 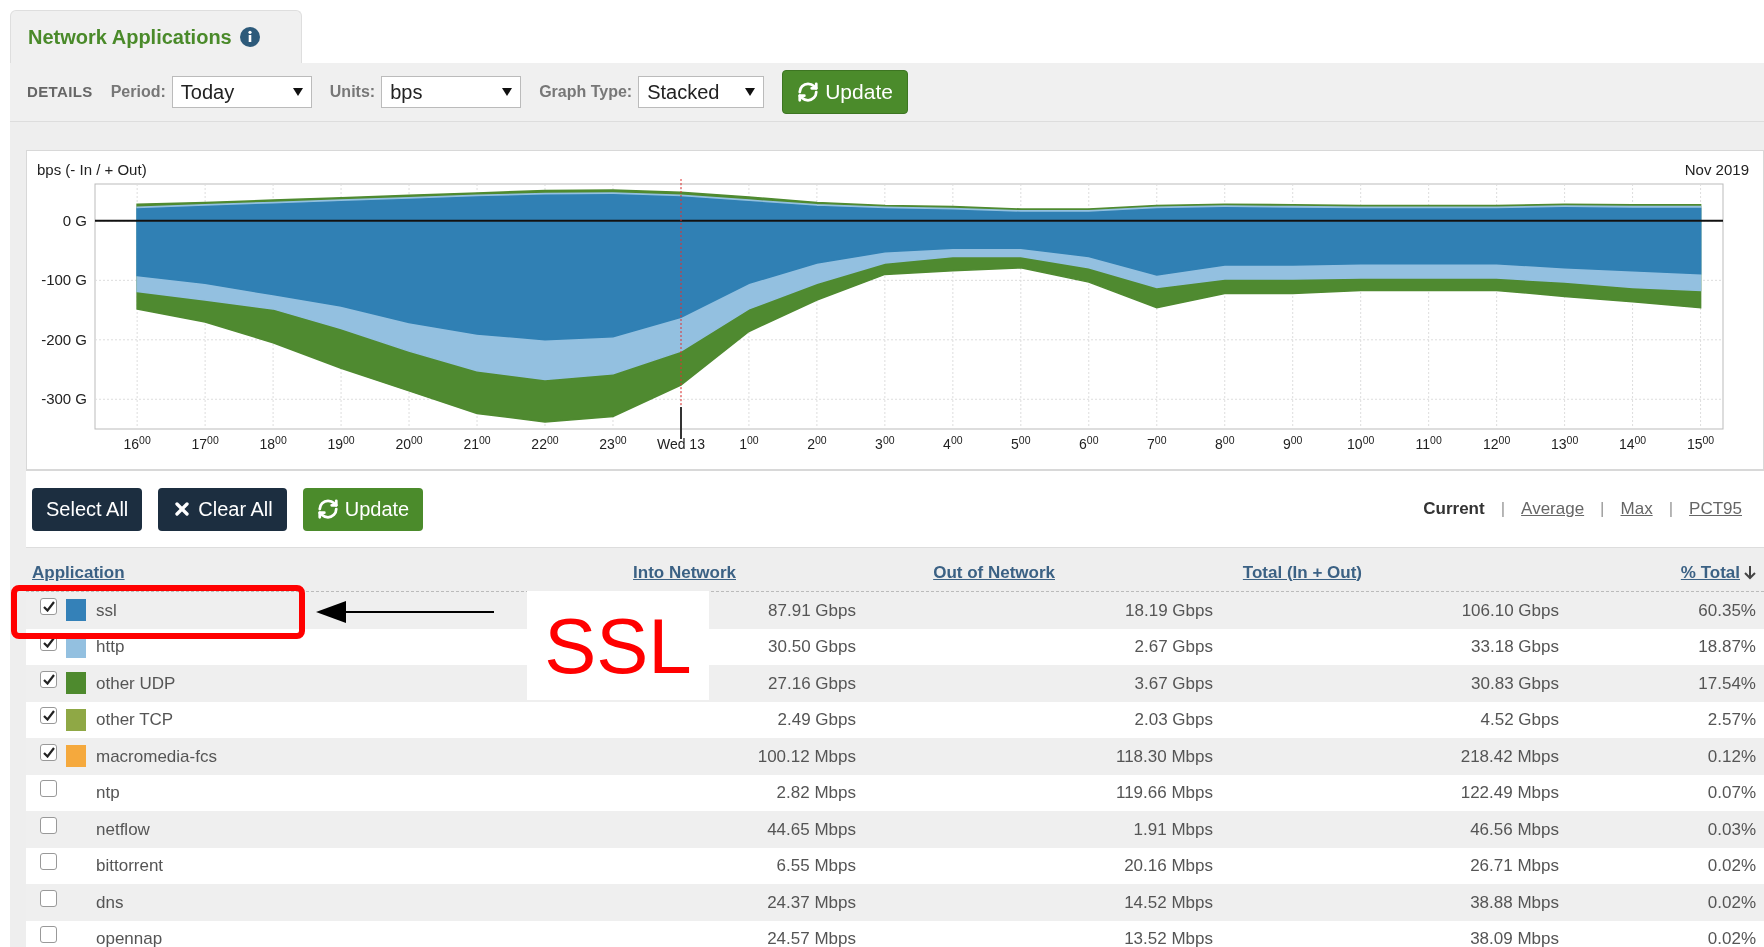 What do you see at coordinates (895, 756) in the screenshot?
I see `table-row: macromedia-fcs 100.12 Mbps 118.30 Mbps 218.42 Mbps 0.12%` at bounding box center [895, 756].